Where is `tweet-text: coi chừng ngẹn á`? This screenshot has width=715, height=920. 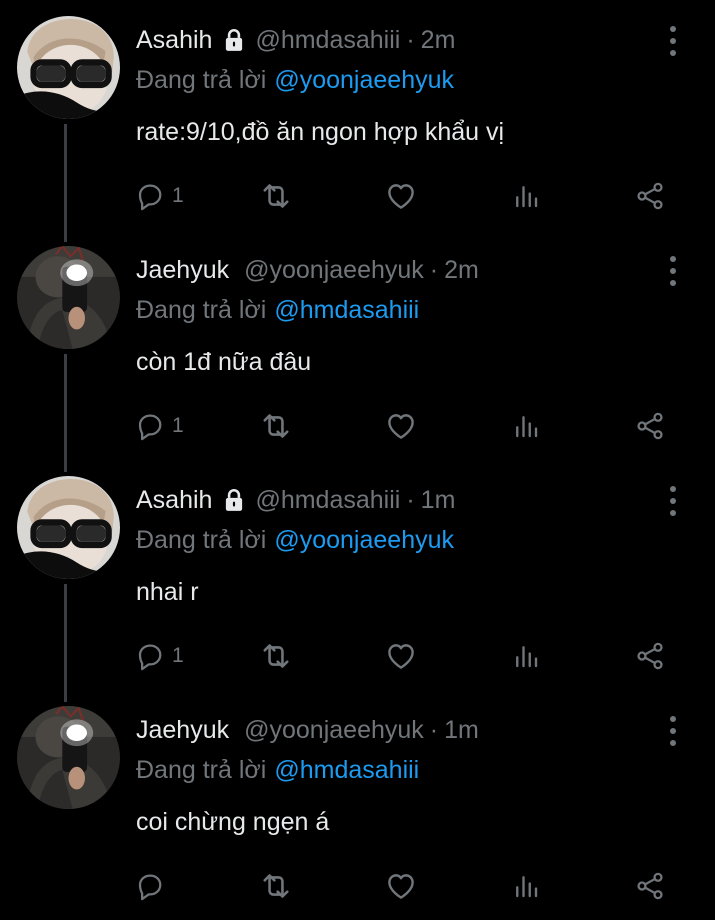 tweet-text: coi chừng ngẹn á is located at coordinates (233, 822).